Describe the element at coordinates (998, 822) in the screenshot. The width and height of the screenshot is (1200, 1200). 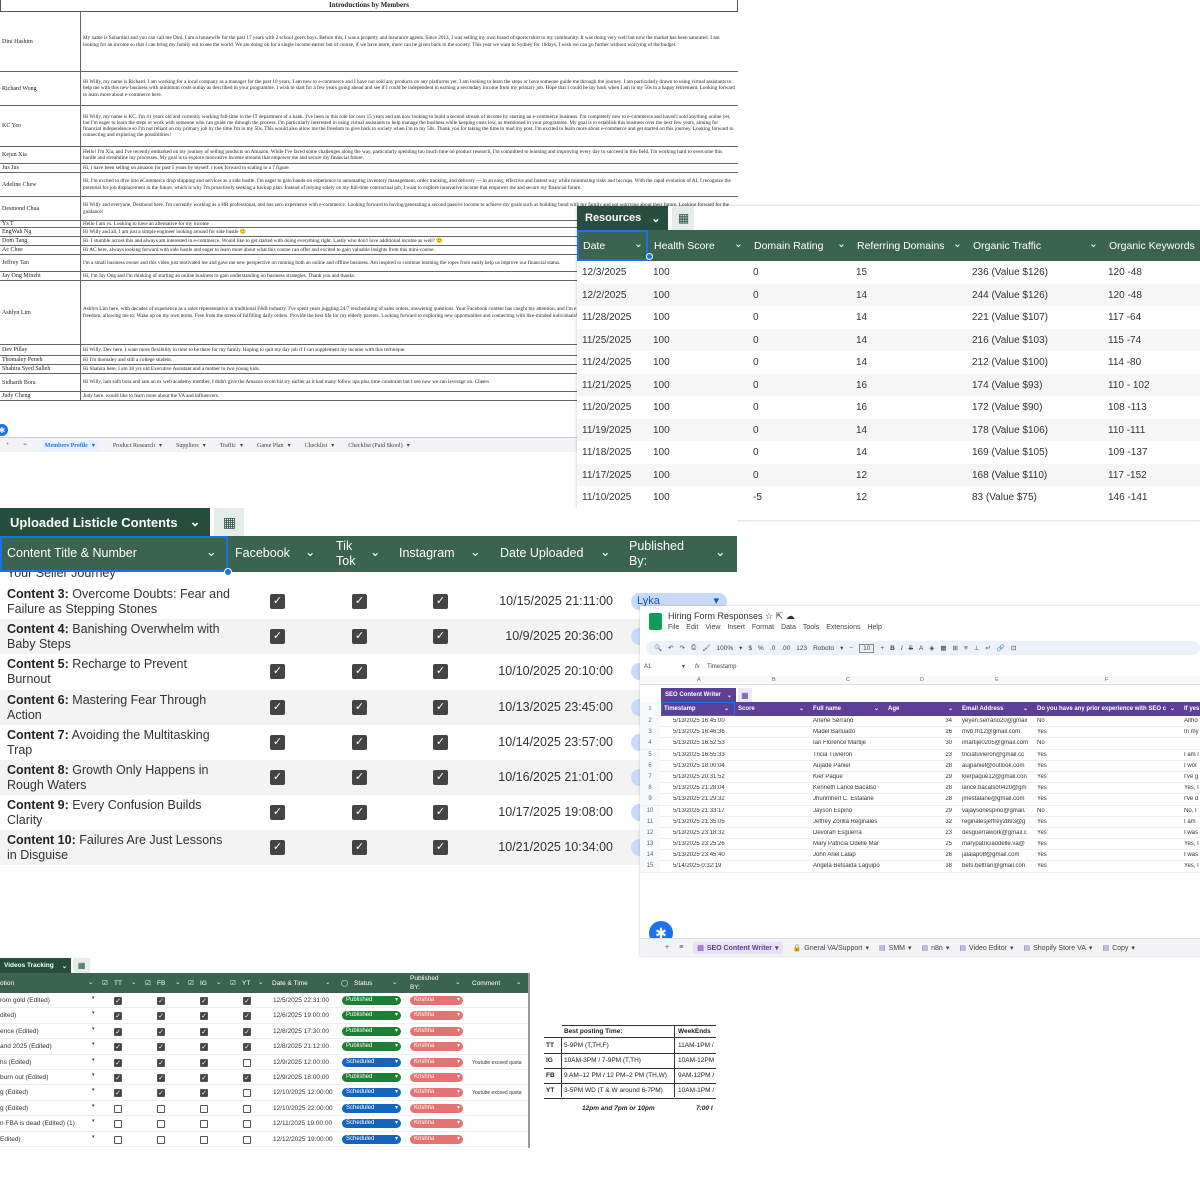
I see `email-cell: reginalesjeffrey2893@g` at that location.